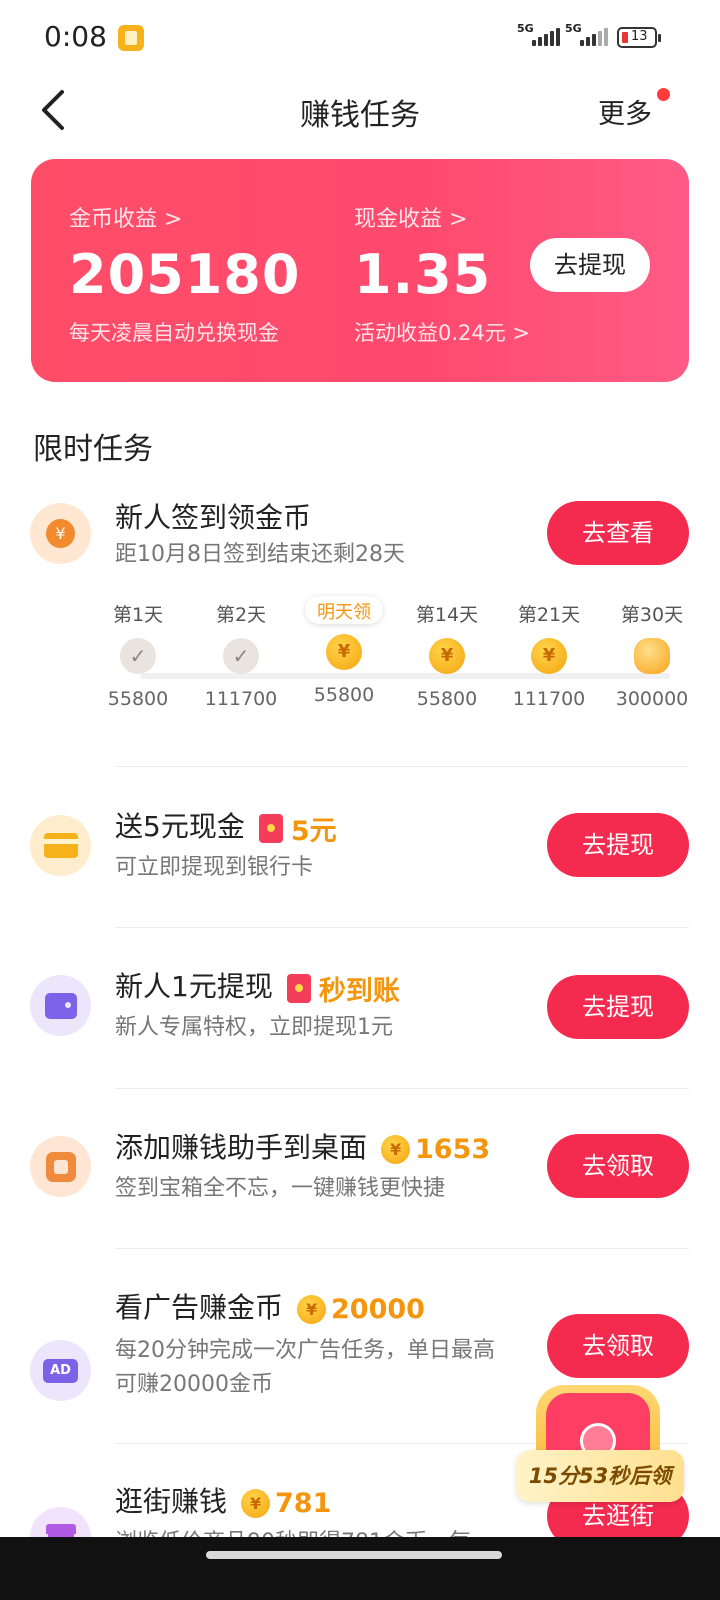 The height and width of the screenshot is (1600, 720). I want to click on yuan-coin-icon: ¥, so click(60, 533).